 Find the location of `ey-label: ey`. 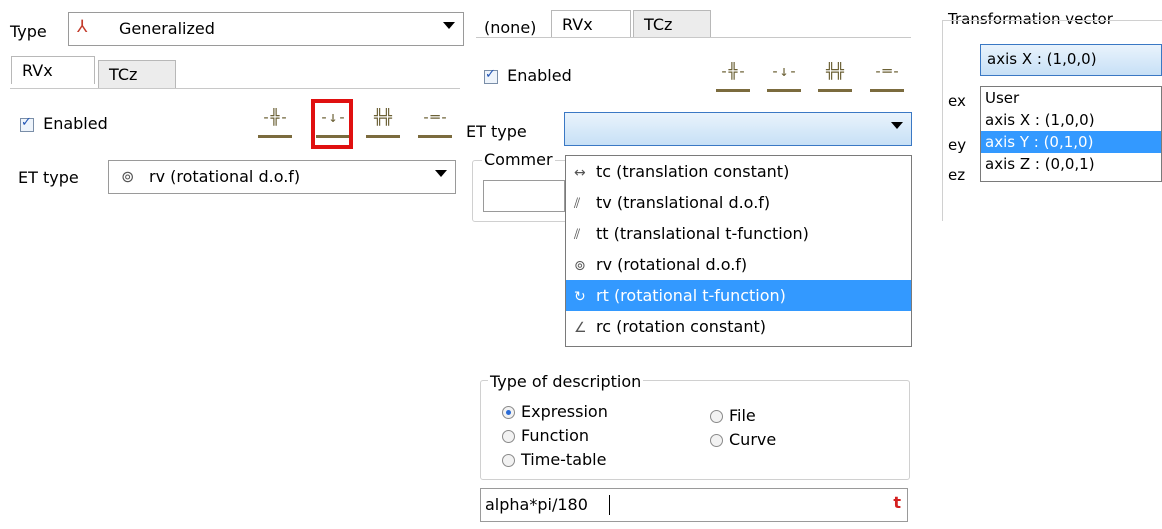

ey-label: ey is located at coordinates (957, 145).